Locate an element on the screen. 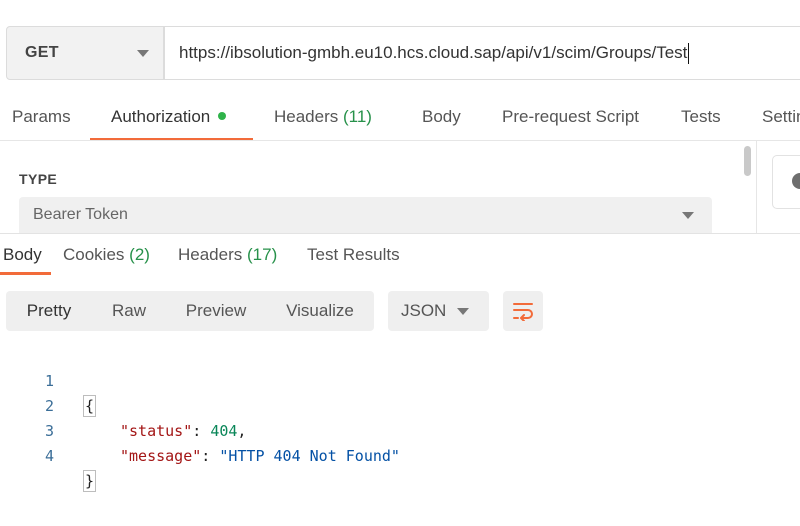 The width and height of the screenshot is (800, 526). wrap-lines-button is located at coordinates (523, 311).